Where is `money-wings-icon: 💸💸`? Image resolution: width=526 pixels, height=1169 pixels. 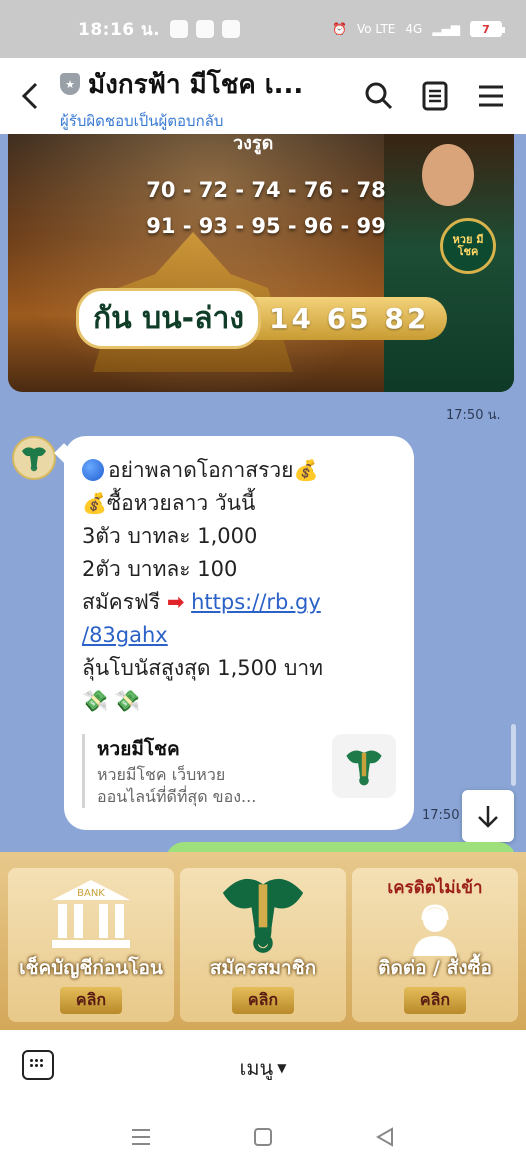 money-wings-icon: 💸💸 is located at coordinates (114, 701).